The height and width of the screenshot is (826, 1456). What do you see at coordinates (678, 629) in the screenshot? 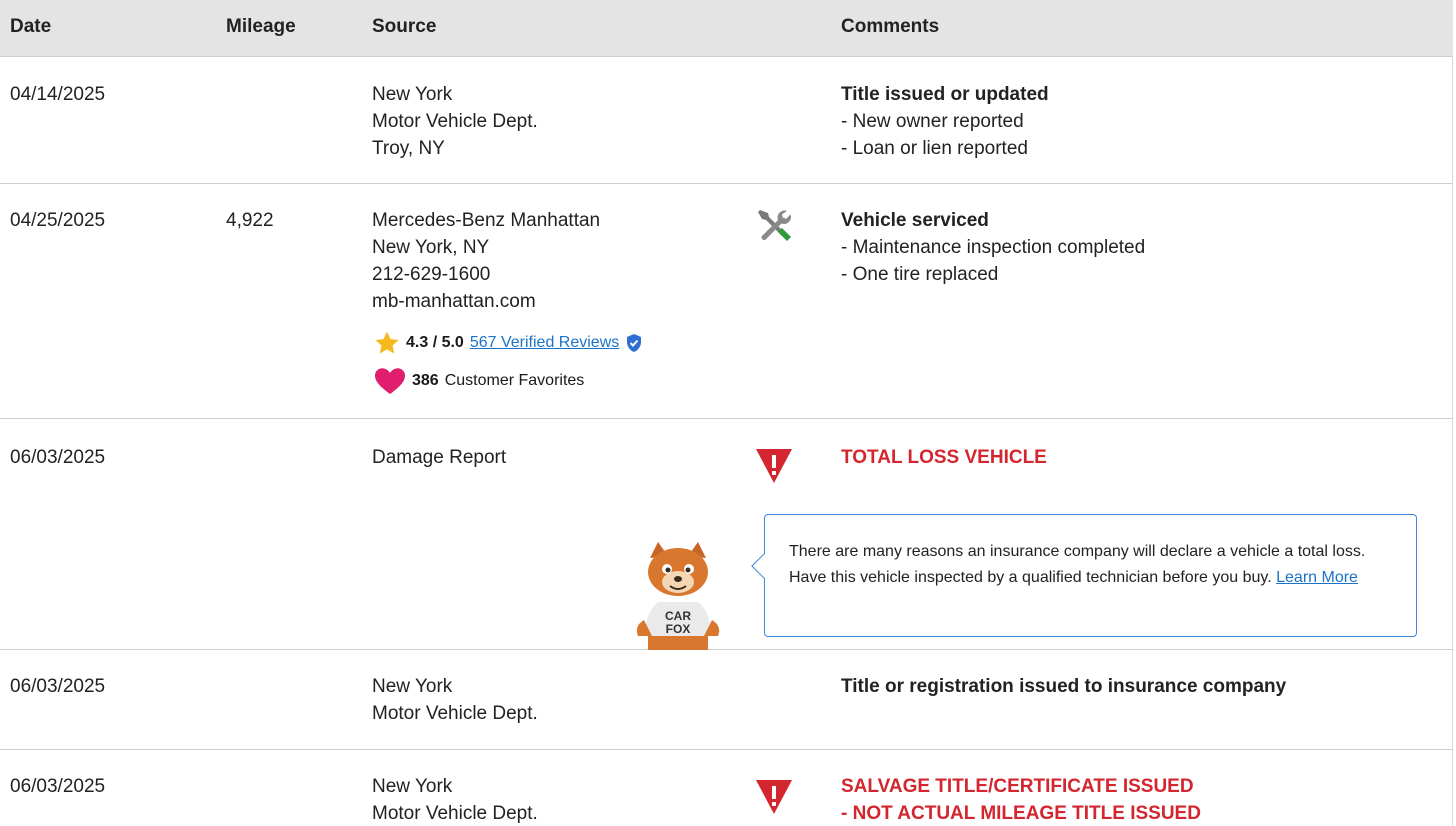
I see `mascot-shirt-text: FOX` at bounding box center [678, 629].